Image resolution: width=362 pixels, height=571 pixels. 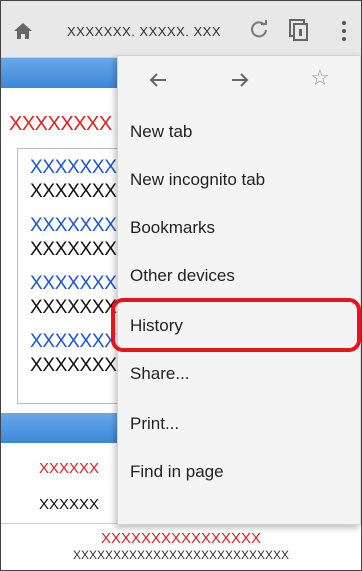 What do you see at coordinates (144, 31) in the screenshot?
I see `url-text: XXXXXXX. XXXXX. XXX` at bounding box center [144, 31].